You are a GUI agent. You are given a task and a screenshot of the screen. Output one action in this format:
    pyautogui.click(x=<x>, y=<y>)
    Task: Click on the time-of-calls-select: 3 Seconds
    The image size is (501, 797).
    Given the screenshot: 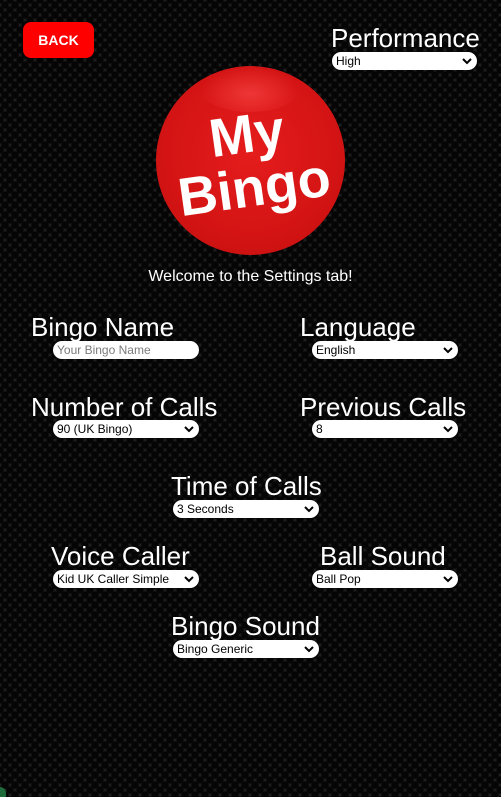 What is the action you would take?
    pyautogui.click(x=246, y=509)
    